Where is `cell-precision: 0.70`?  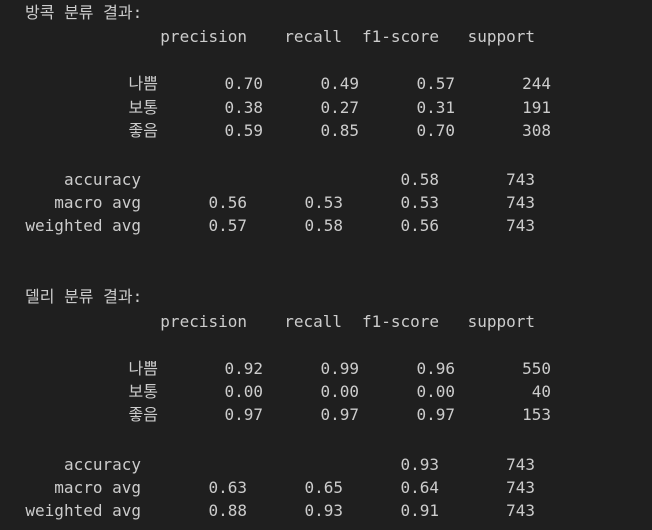 cell-precision: 0.70 is located at coordinates (243, 83).